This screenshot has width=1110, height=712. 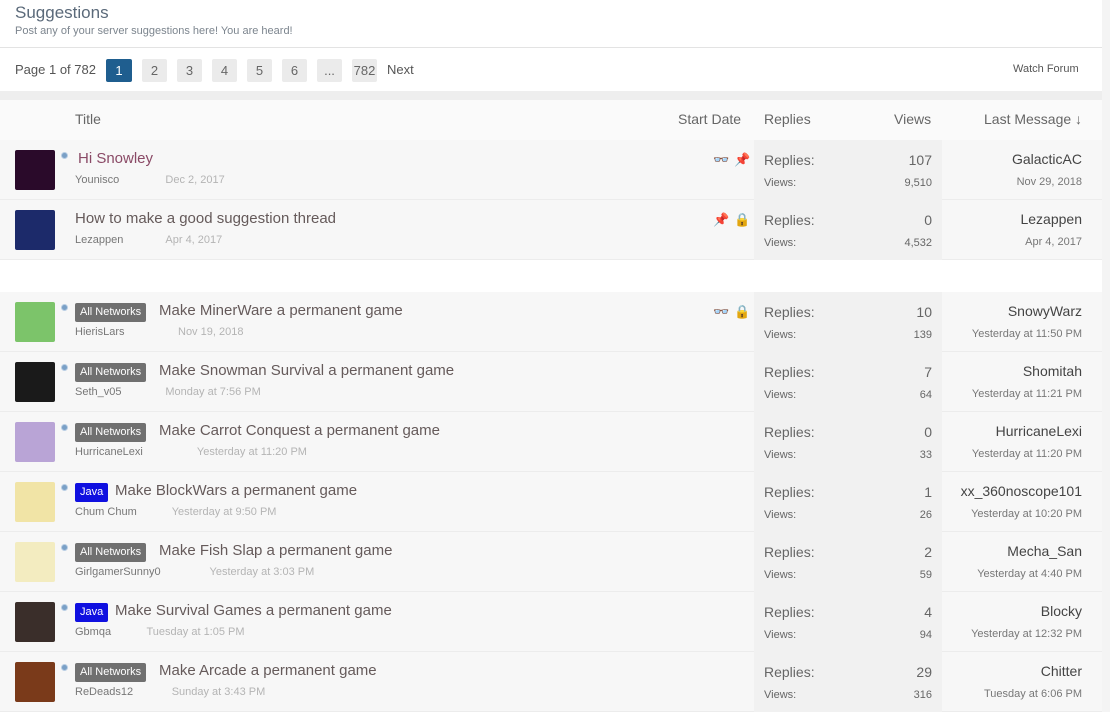 What do you see at coordinates (154, 70) in the screenshot?
I see `page-button-2: 2` at bounding box center [154, 70].